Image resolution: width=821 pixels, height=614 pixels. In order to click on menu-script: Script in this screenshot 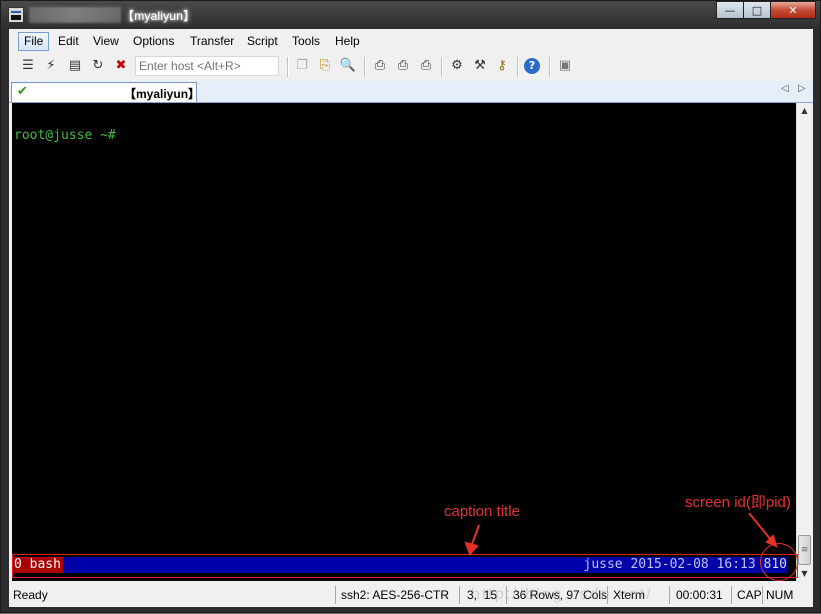, I will do `click(262, 41)`.